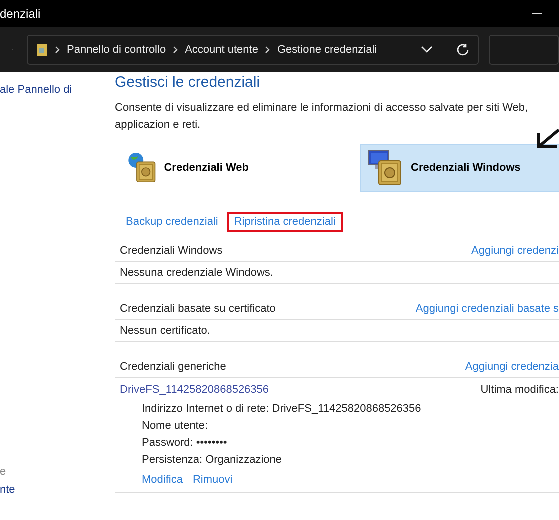 The width and height of the screenshot is (559, 520). What do you see at coordinates (171, 250) in the screenshot?
I see `section-title: Credenziali Windows` at bounding box center [171, 250].